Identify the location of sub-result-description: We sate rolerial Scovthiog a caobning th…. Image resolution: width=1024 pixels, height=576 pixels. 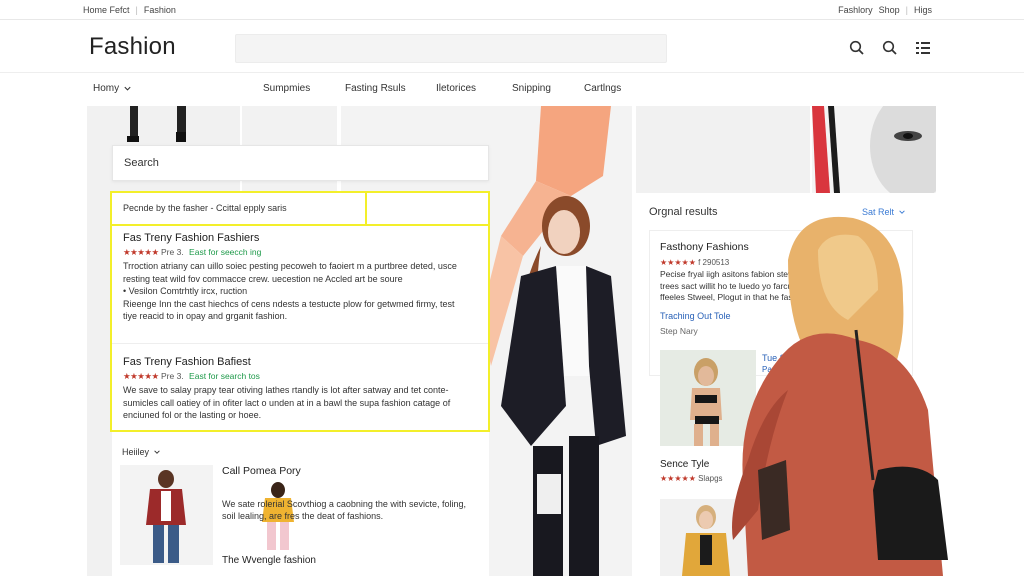
(344, 510).